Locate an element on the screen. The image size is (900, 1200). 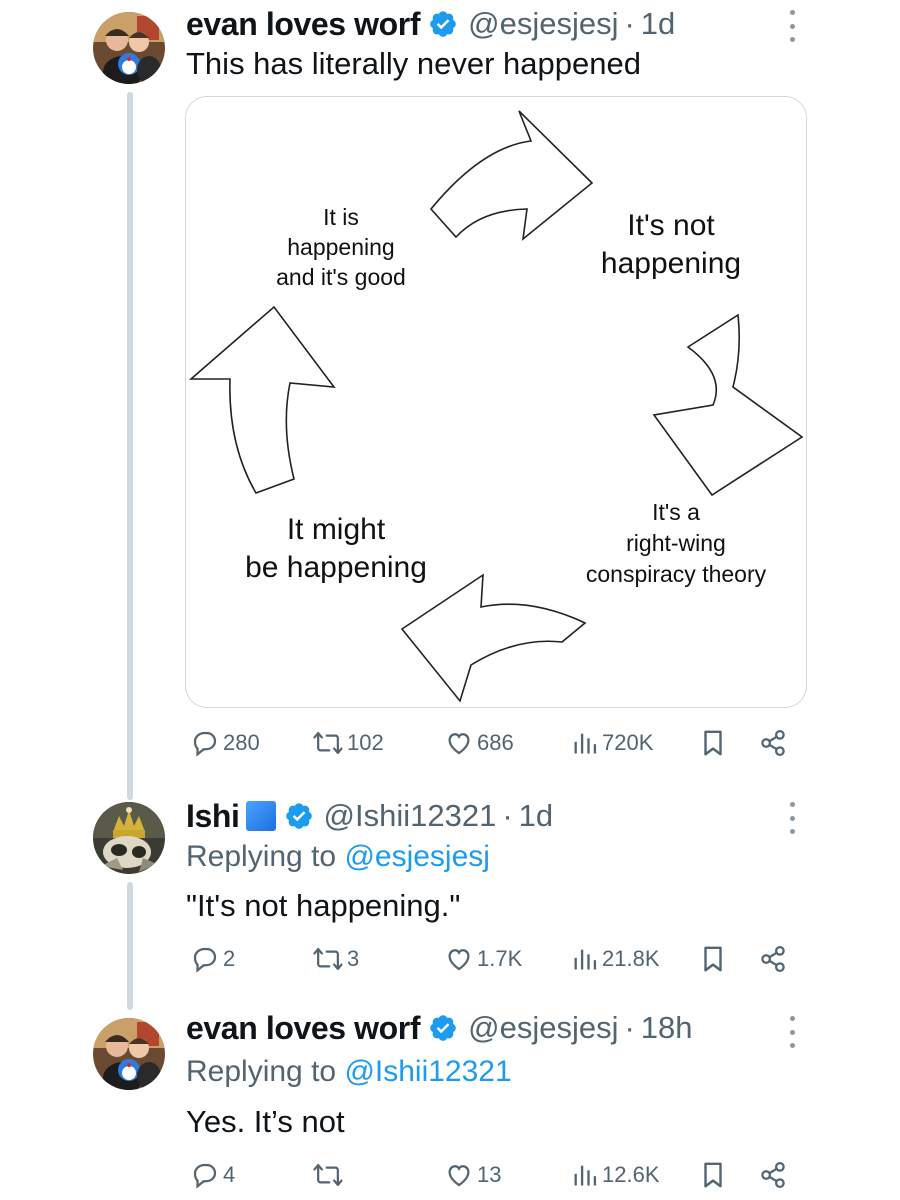
reply-count: 2 is located at coordinates (229, 958).